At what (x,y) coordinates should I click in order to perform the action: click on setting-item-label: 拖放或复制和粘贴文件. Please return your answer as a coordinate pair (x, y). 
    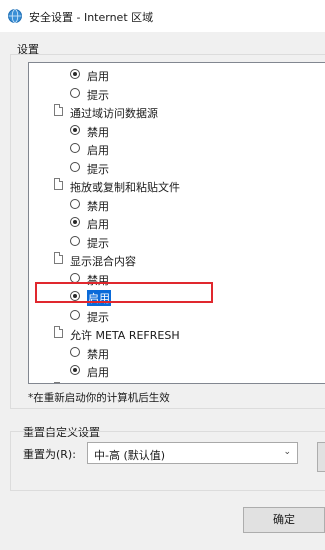
    Looking at the image, I should click on (125, 187).